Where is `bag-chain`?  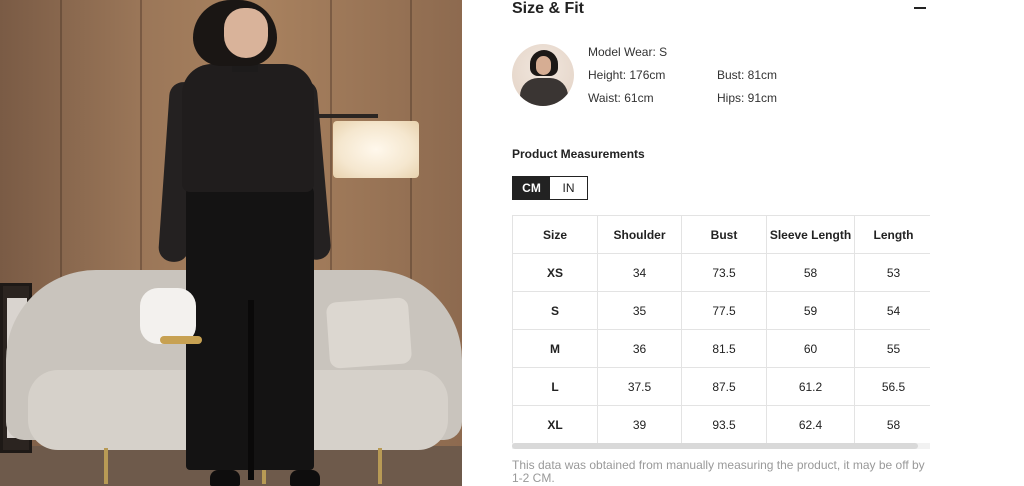 bag-chain is located at coordinates (181, 340).